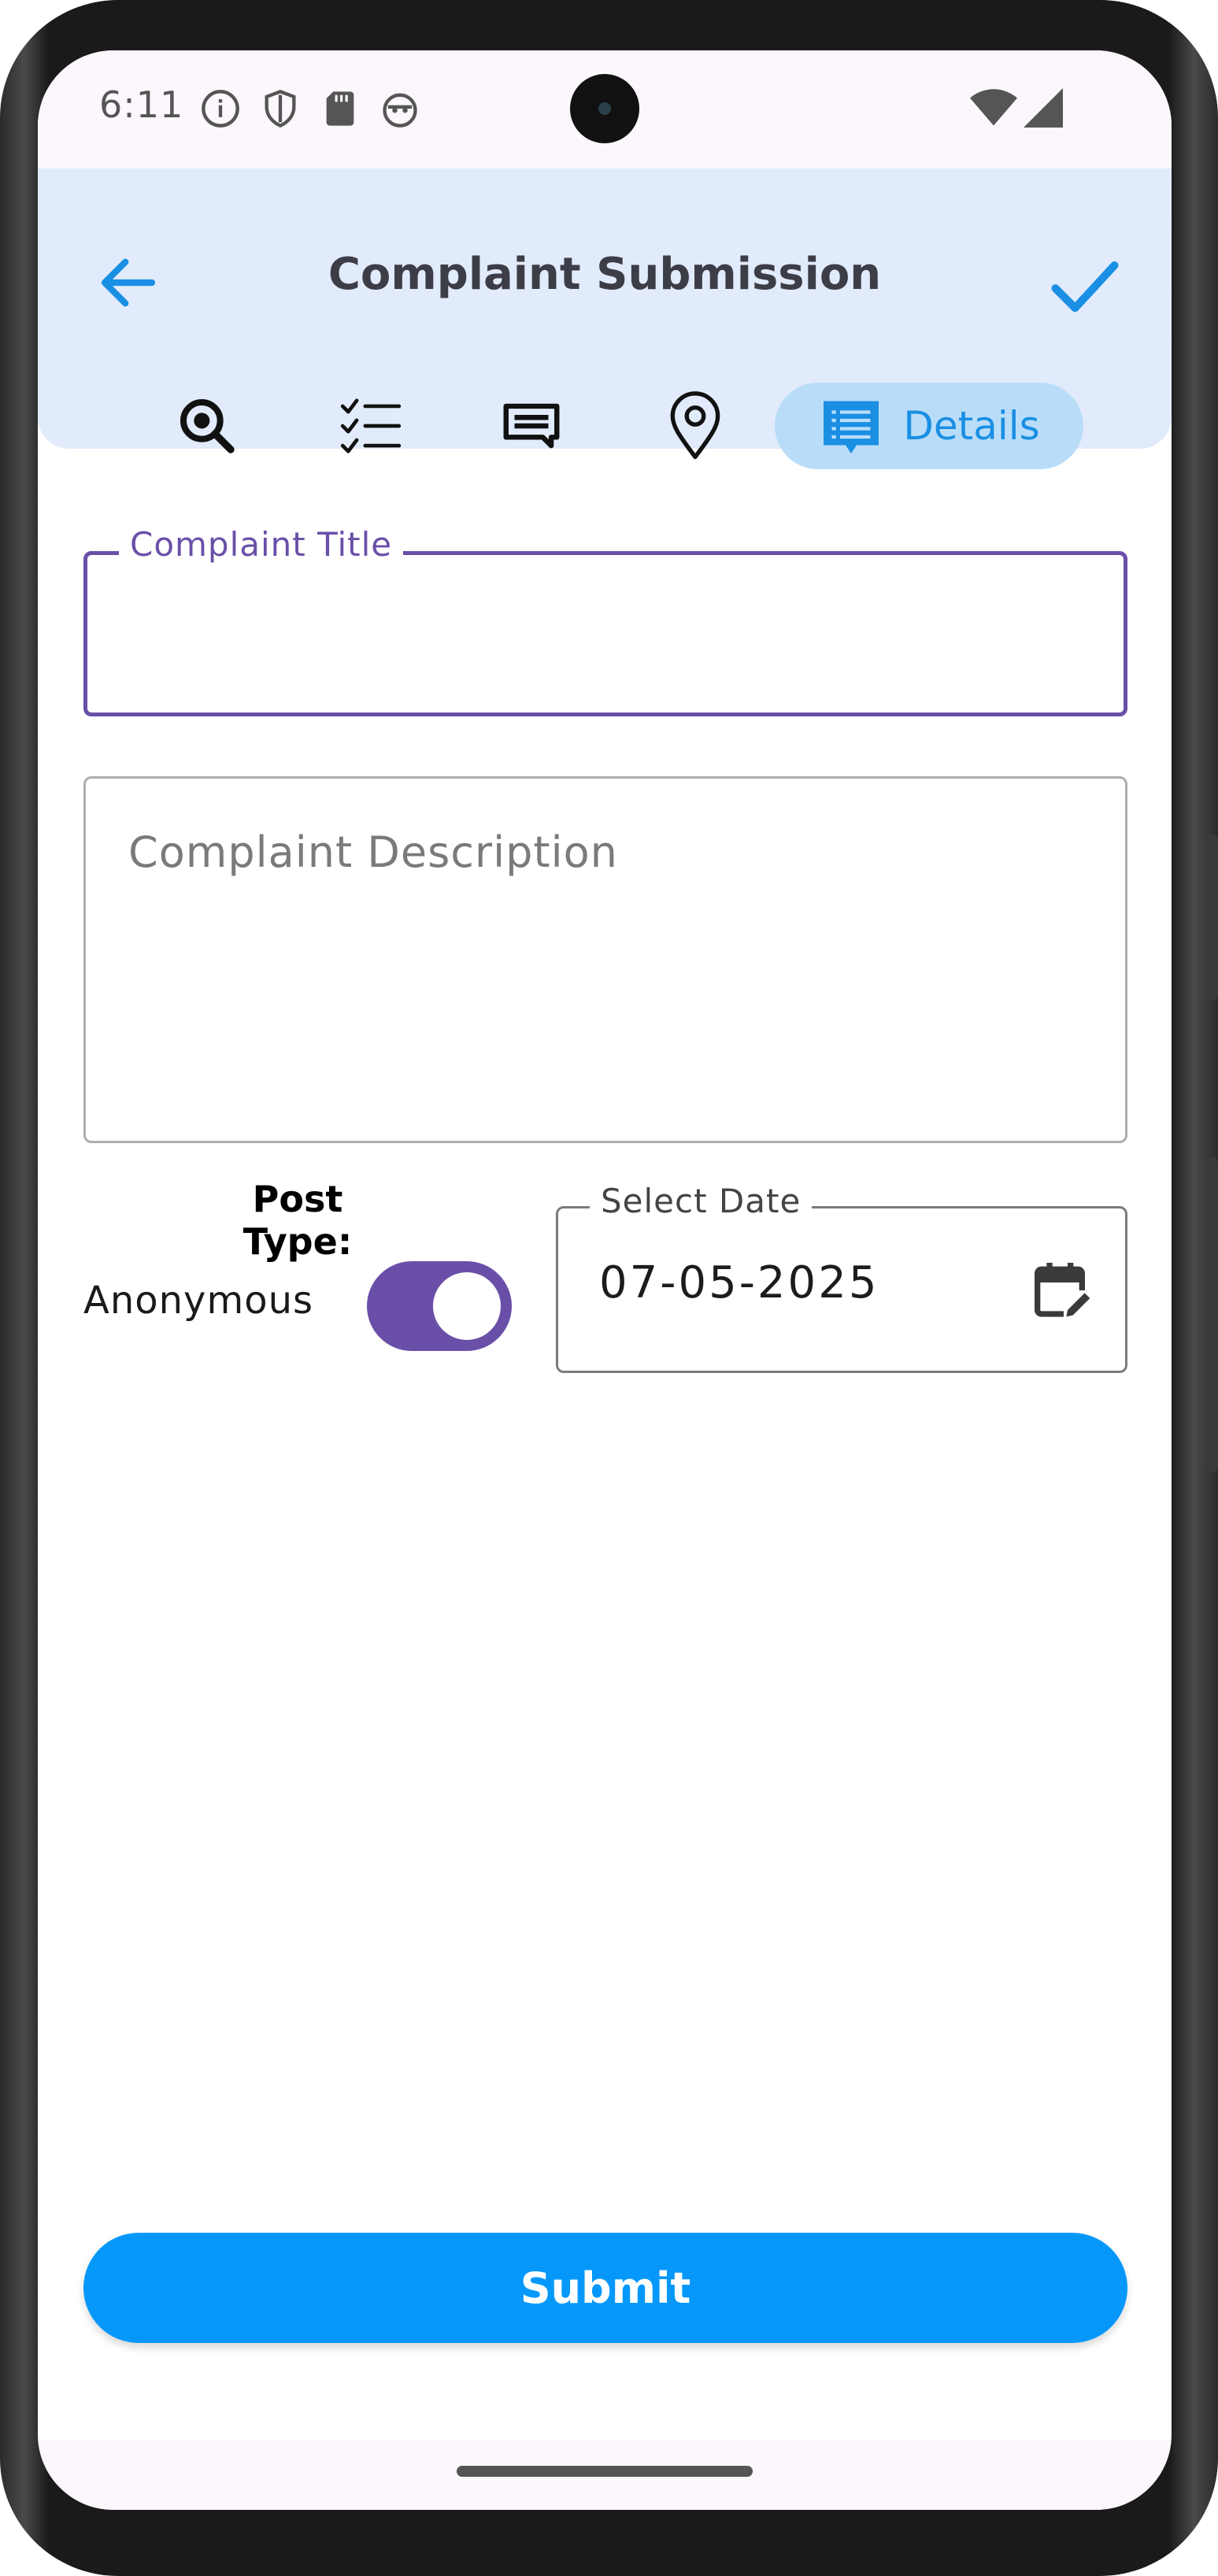 Image resolution: width=1218 pixels, height=2576 pixels. What do you see at coordinates (605, 620) in the screenshot?
I see `complaint-title-field: Complaint Title` at bounding box center [605, 620].